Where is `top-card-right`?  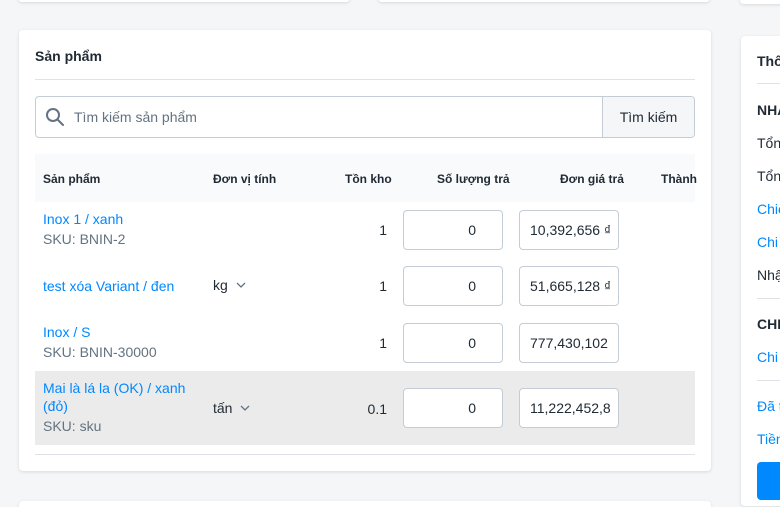
top-card-right is located at coordinates (544, 1).